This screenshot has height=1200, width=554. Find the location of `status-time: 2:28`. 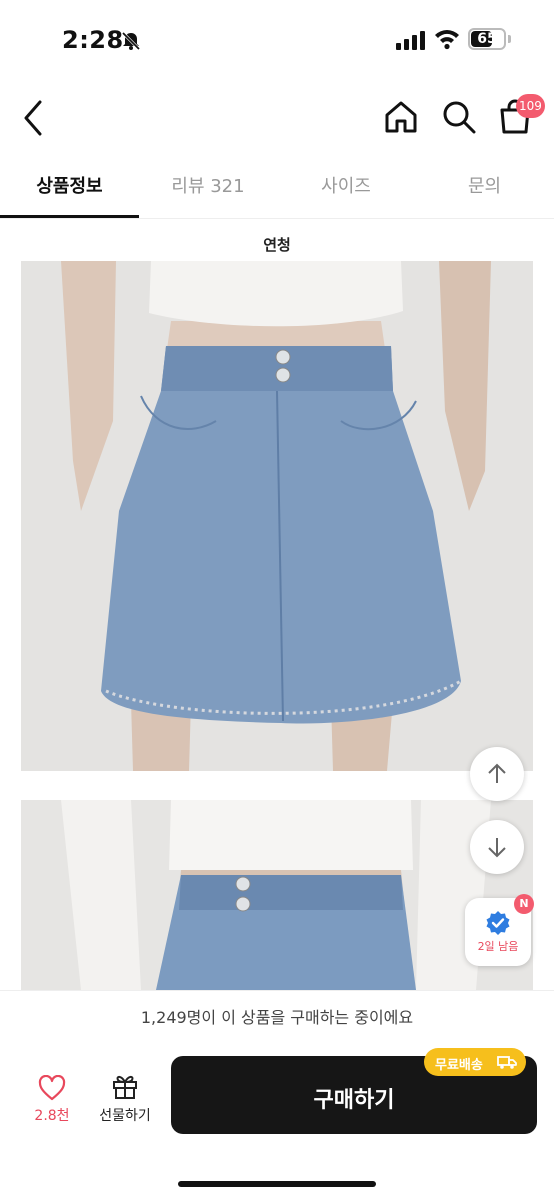

status-time: 2:28 is located at coordinates (93, 40).